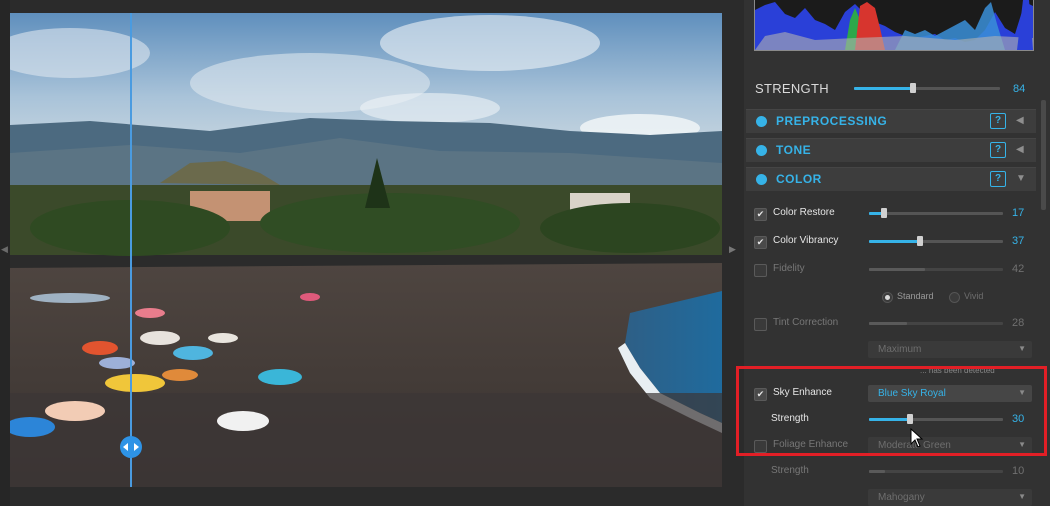  Describe the element at coordinates (799, 179) in the screenshot. I see `section-title: COLOR` at that location.